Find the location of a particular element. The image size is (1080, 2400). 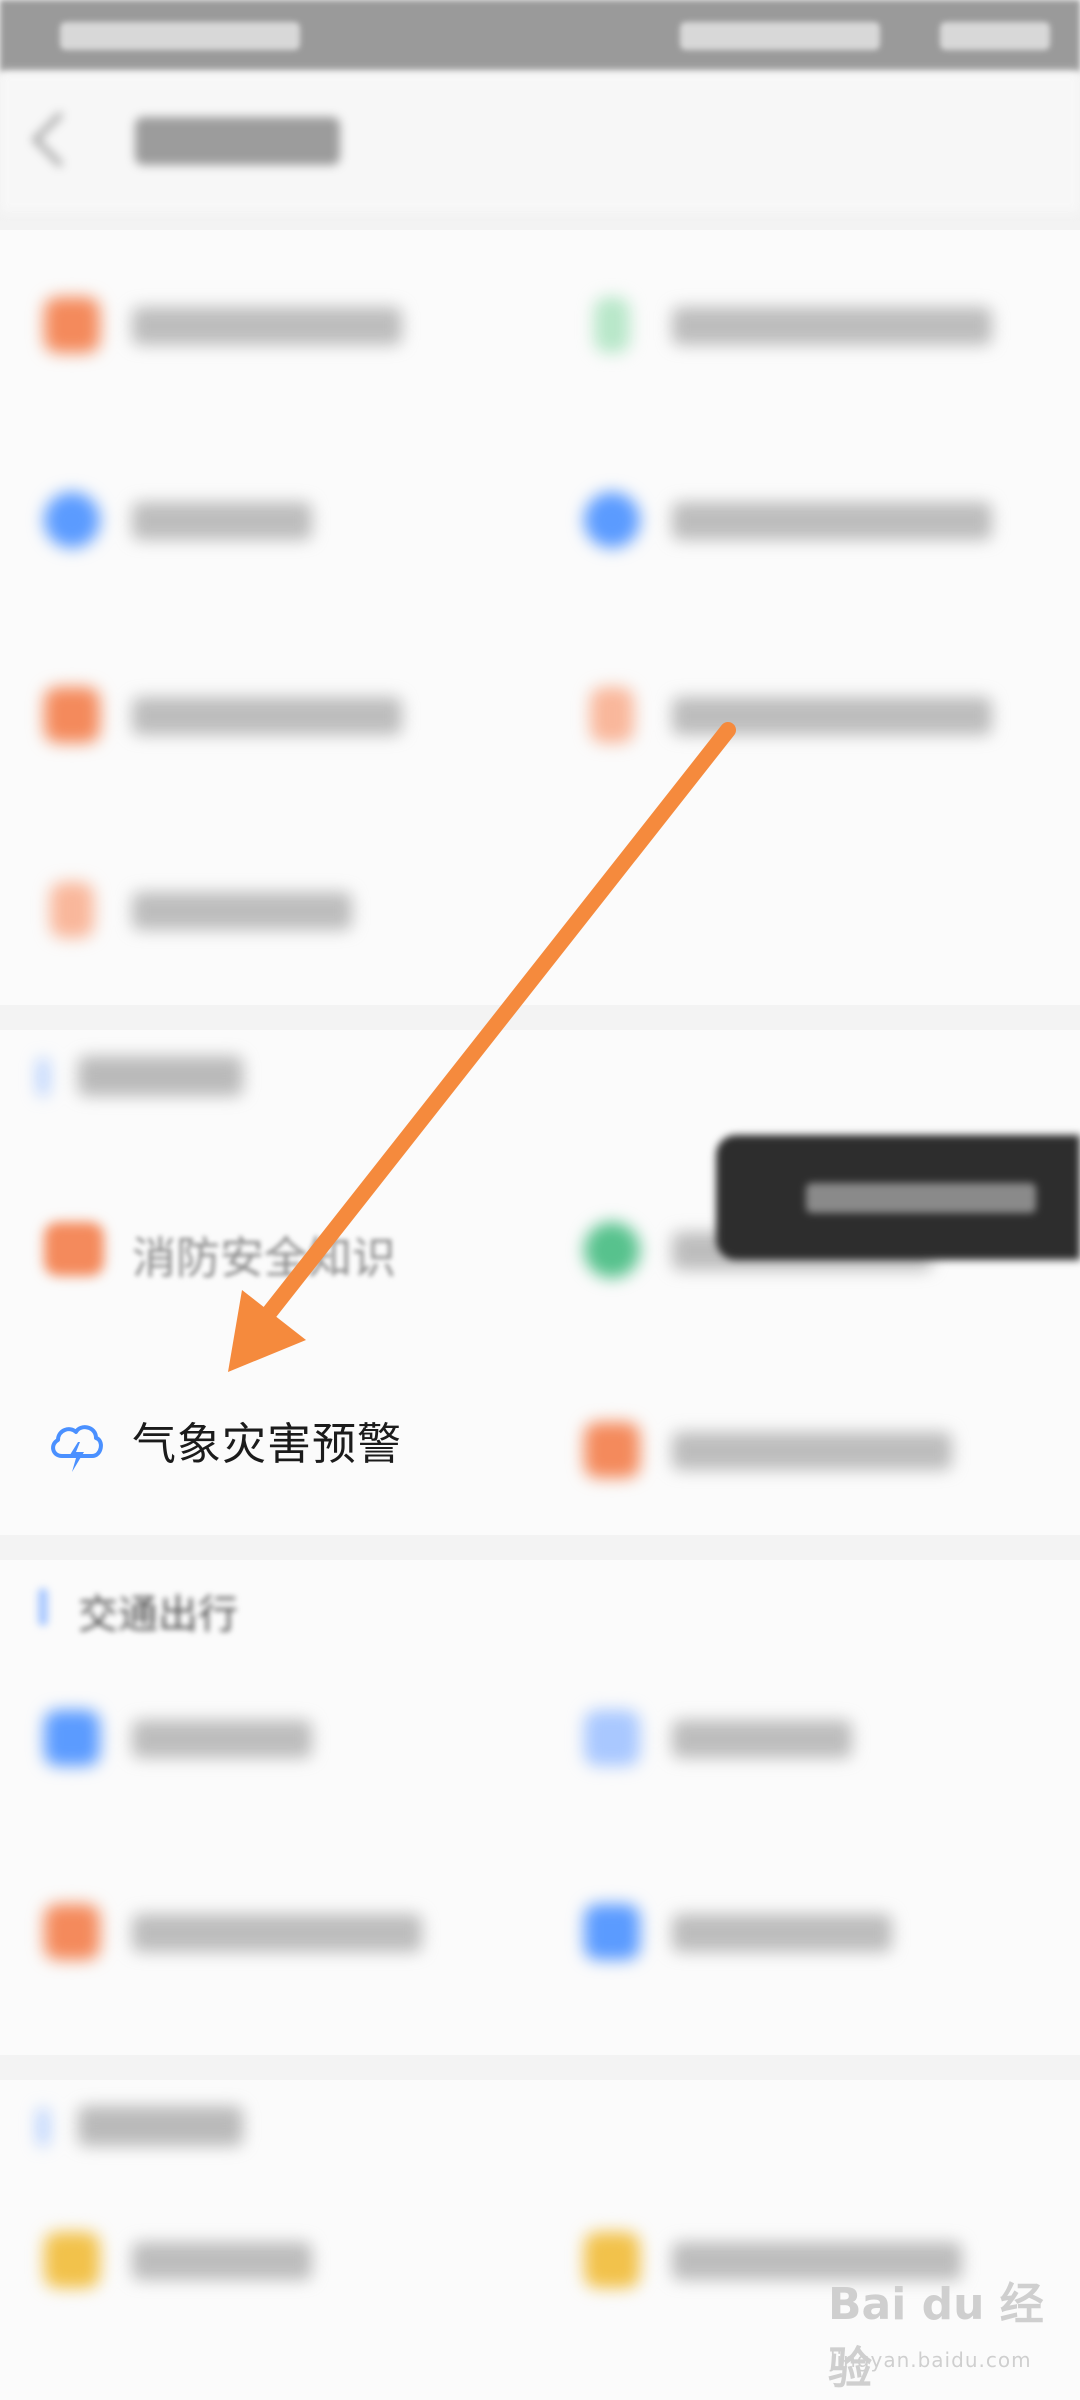

watermark-brand: Bai du 经验 is located at coordinates (936, 2336).